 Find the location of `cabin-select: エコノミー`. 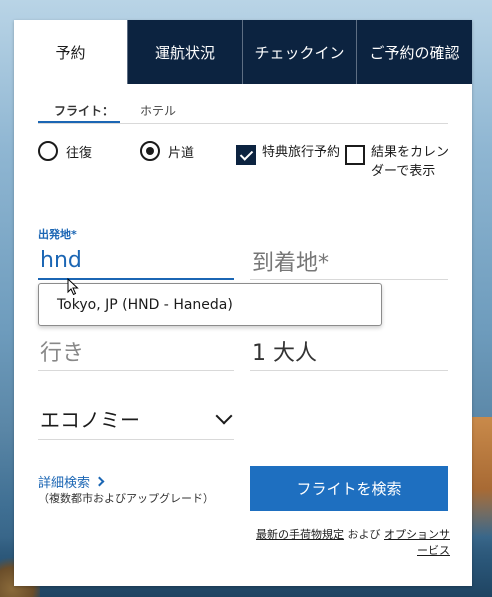

cabin-select: エコノミー is located at coordinates (136, 419).